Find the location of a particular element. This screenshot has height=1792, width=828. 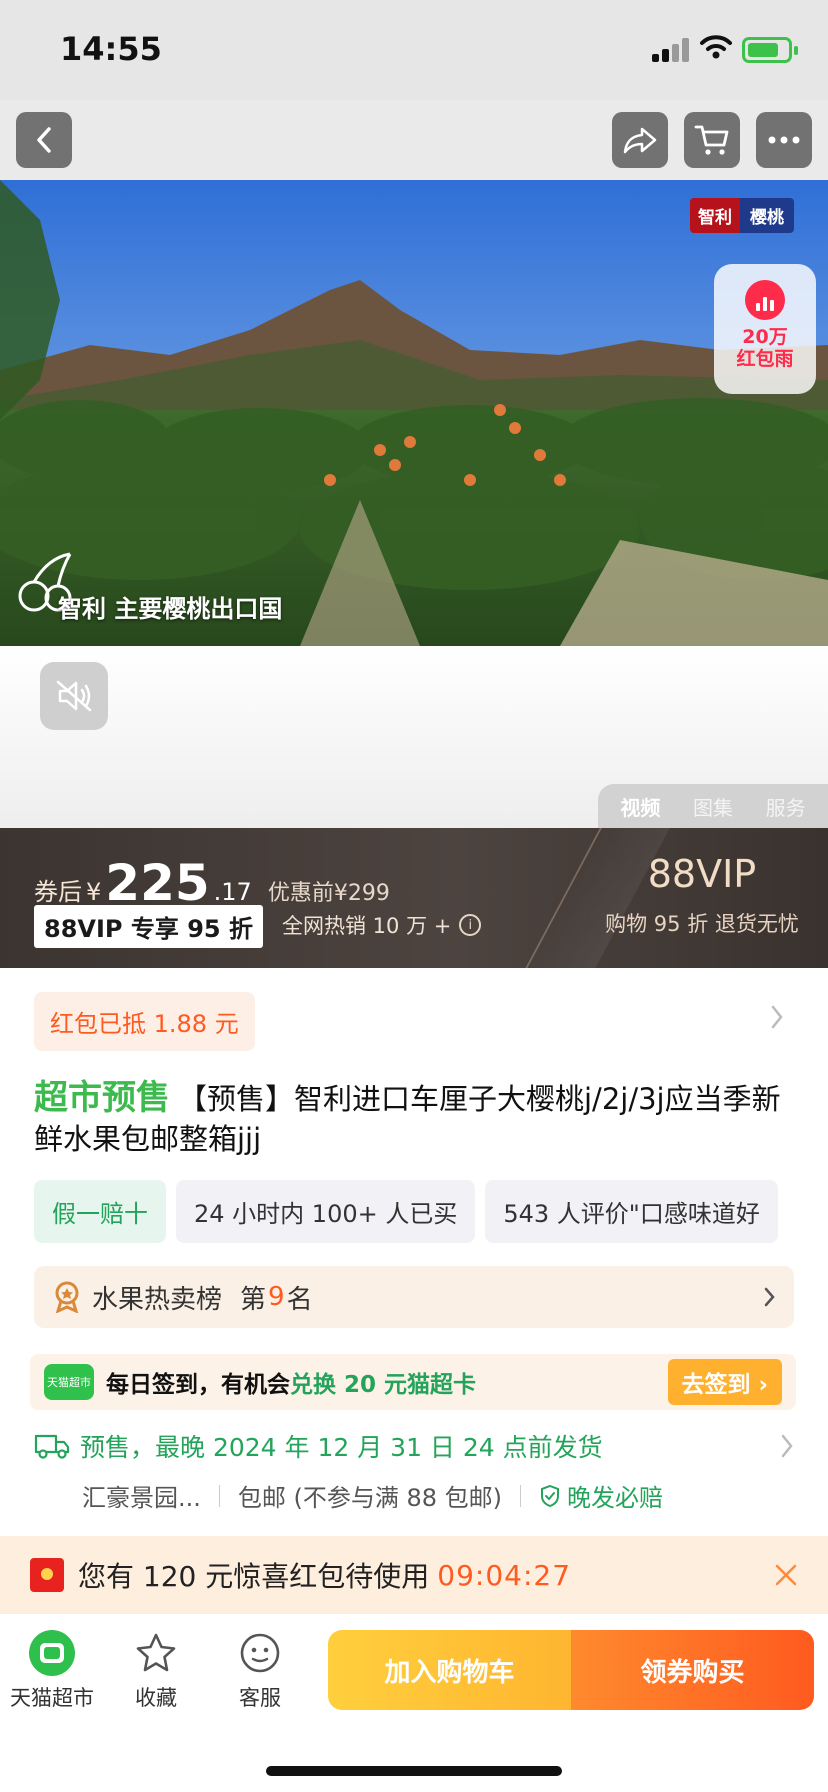

tab-gallery: 图集 is located at coordinates (713, 806).